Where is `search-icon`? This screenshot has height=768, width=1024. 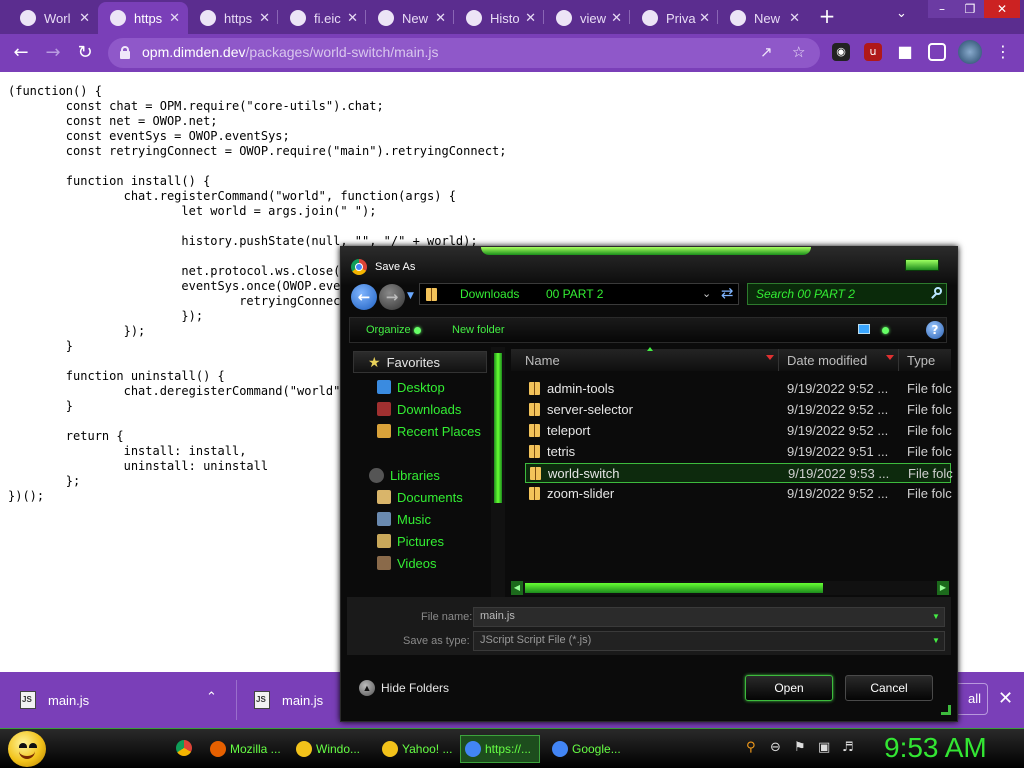
search-icon is located at coordinates (937, 294).